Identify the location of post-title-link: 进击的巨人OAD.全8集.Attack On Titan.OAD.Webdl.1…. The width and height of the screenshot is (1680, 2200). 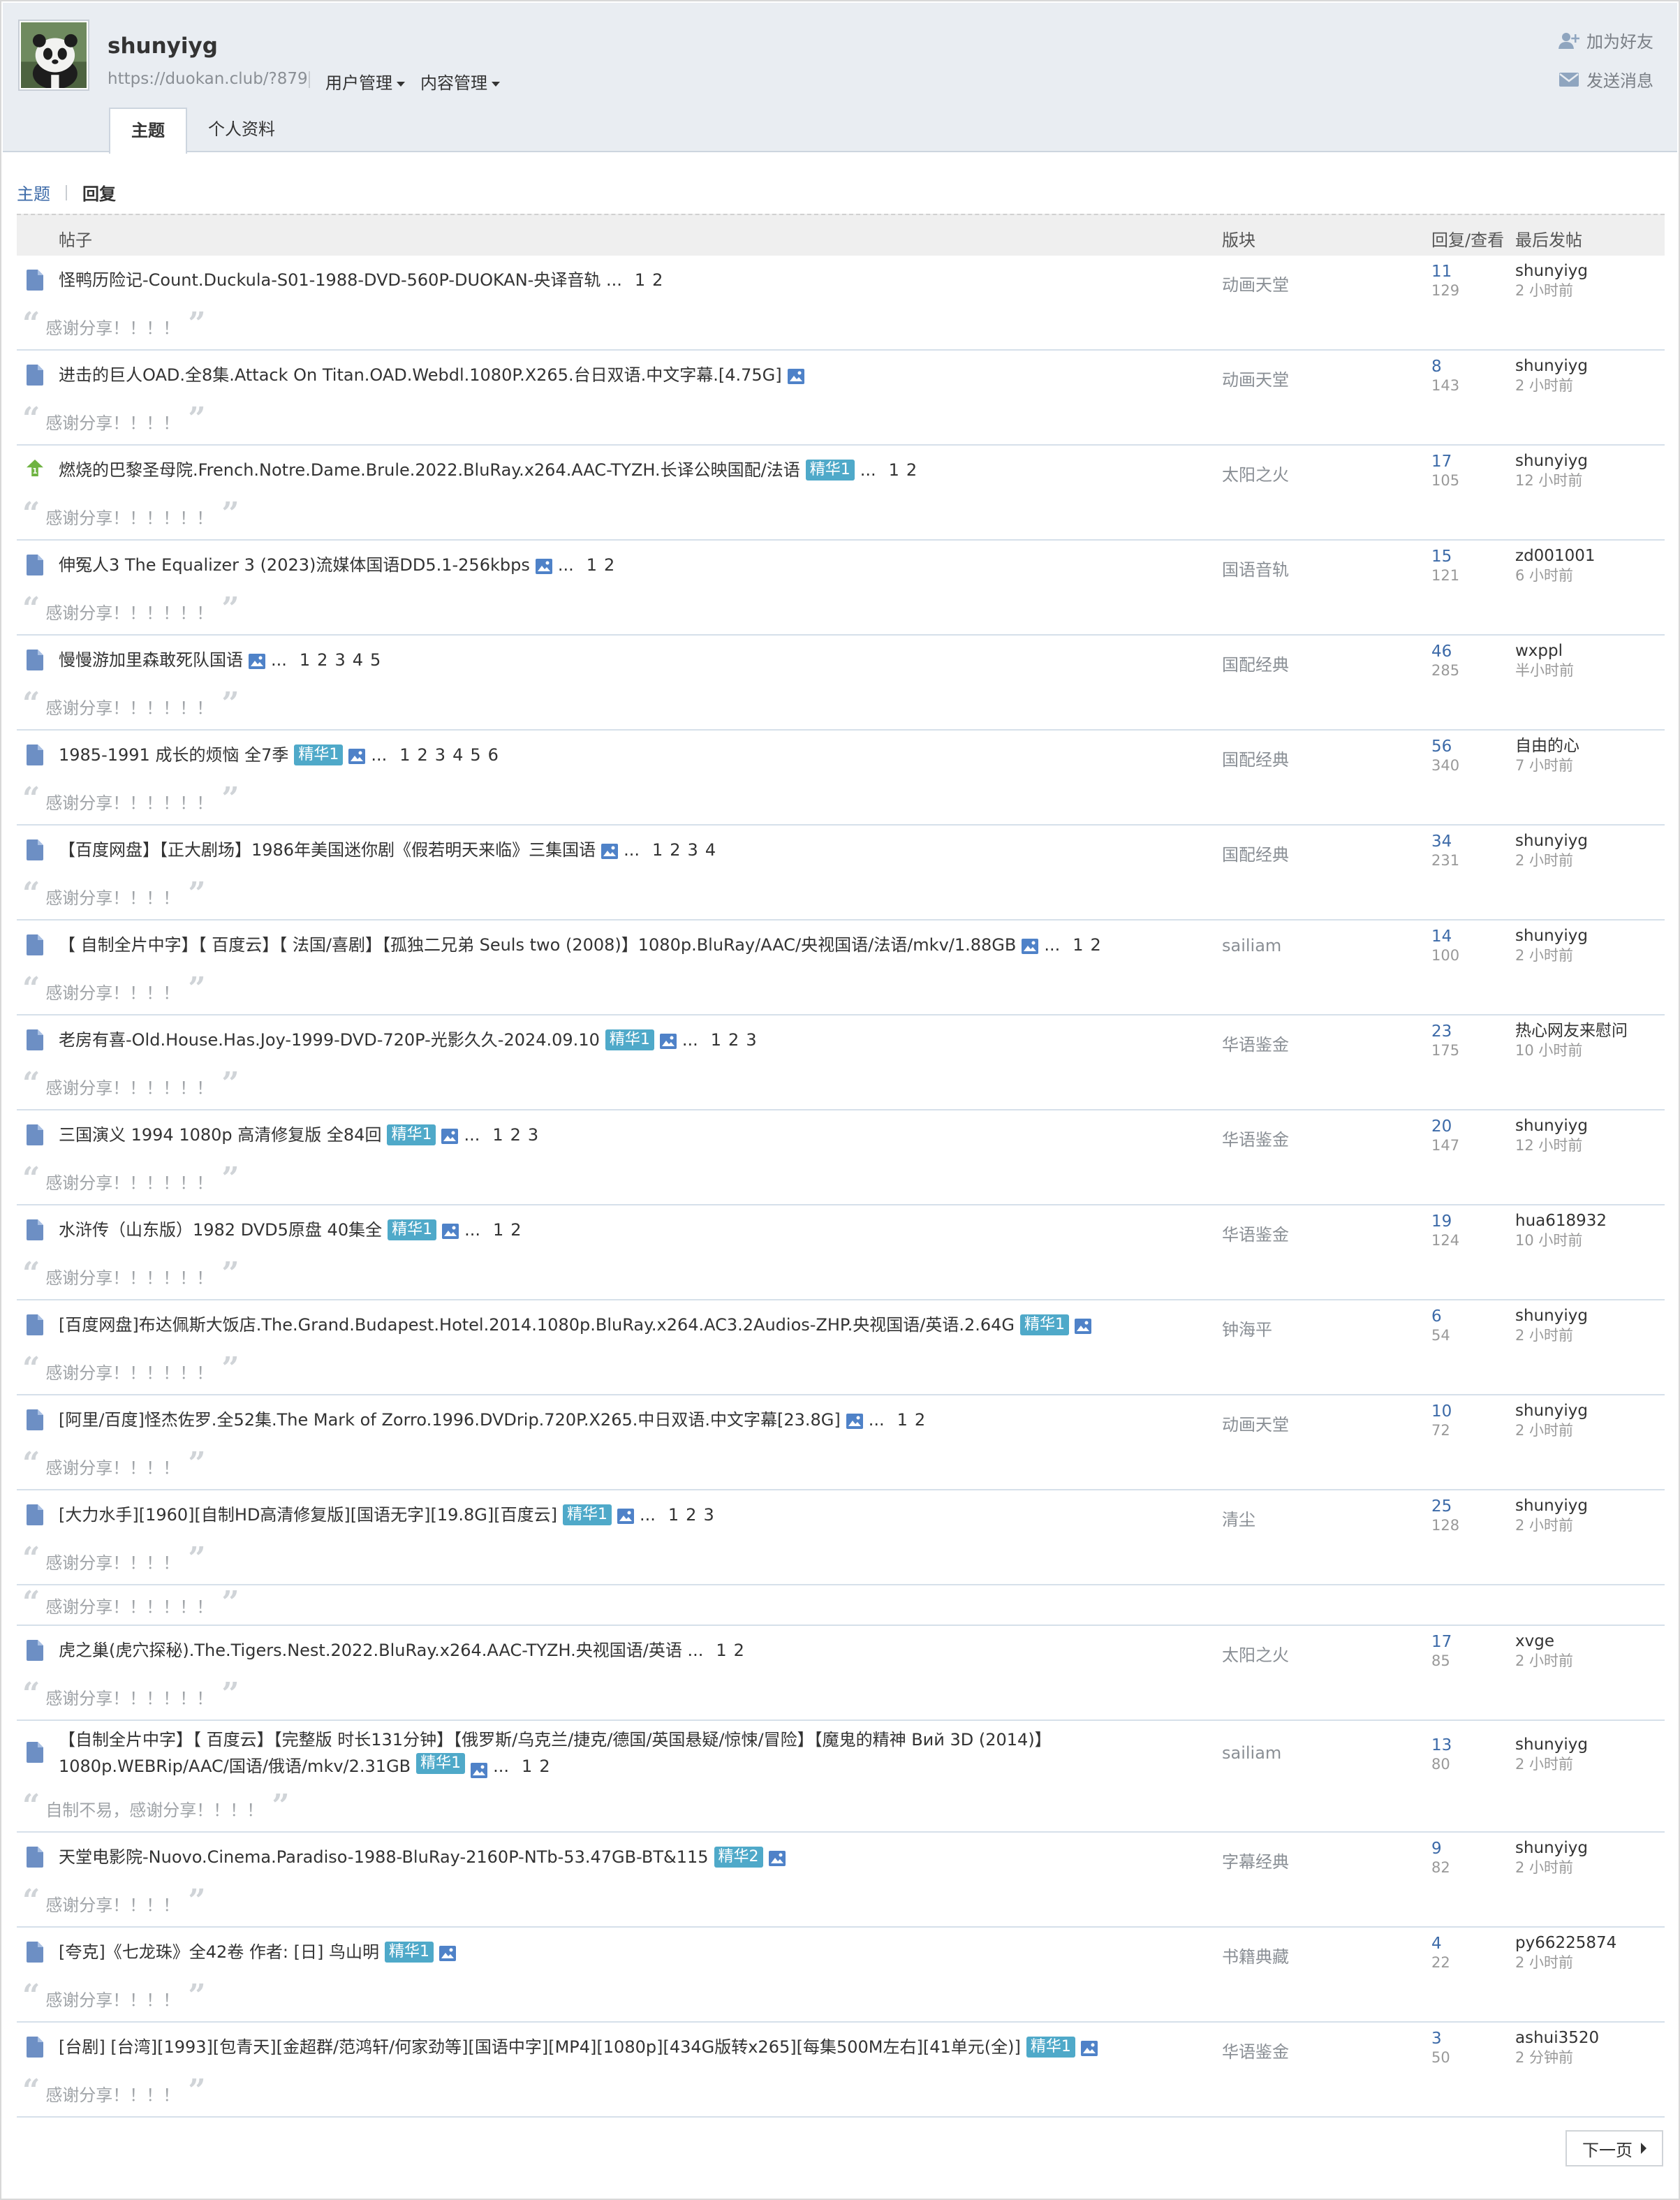
(421, 375).